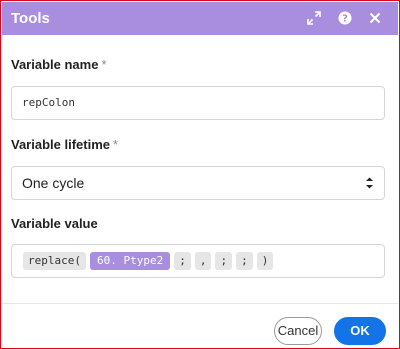 Image resolution: width=400 pixels, height=349 pixels. I want to click on function-close-token: ), so click(265, 261).